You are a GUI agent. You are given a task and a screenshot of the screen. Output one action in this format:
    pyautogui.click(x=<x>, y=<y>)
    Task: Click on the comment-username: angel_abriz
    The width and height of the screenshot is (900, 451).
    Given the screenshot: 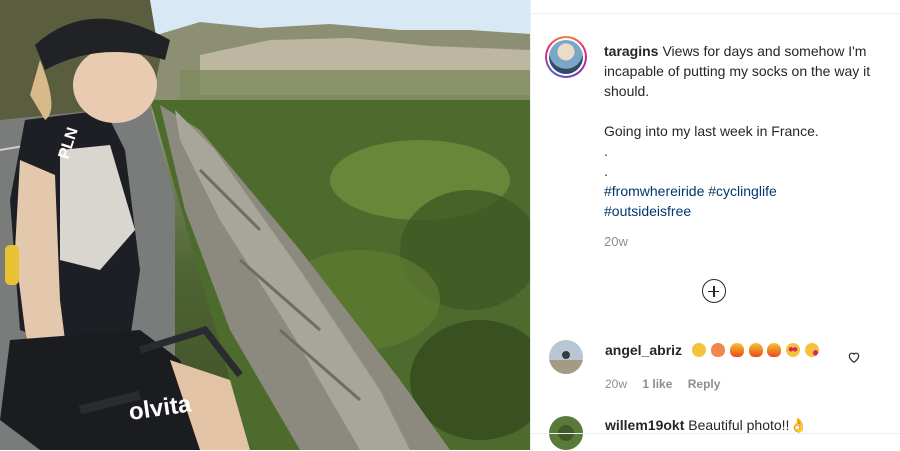 What is the action you would take?
    pyautogui.click(x=643, y=350)
    